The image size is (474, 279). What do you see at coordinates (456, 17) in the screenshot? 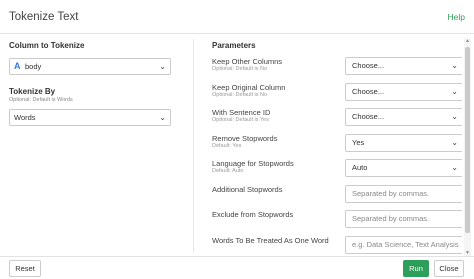
I see `help-link: Help` at bounding box center [456, 17].